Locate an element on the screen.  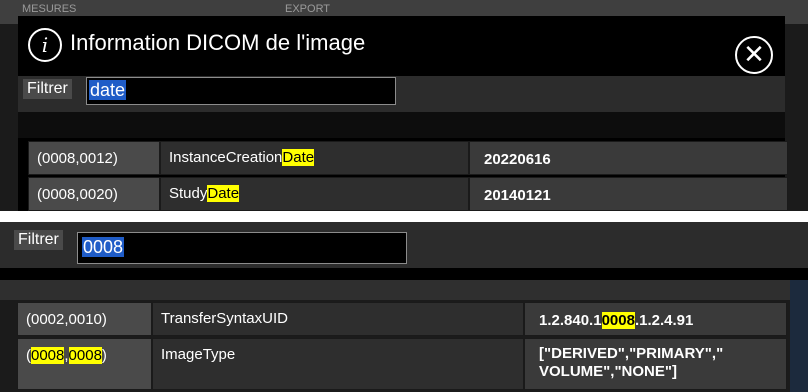
value-cell: 20140121 is located at coordinates (628, 194).